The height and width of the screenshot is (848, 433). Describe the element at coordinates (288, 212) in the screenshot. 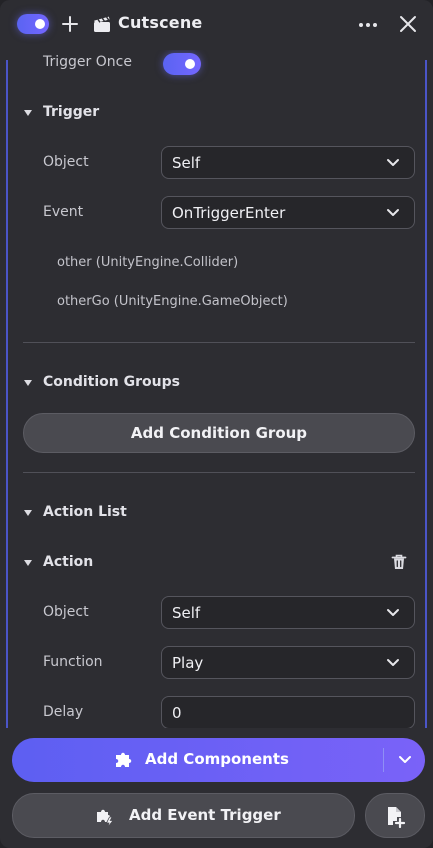

I see `trigger-event-dropdown: OnTriggerEnter` at that location.